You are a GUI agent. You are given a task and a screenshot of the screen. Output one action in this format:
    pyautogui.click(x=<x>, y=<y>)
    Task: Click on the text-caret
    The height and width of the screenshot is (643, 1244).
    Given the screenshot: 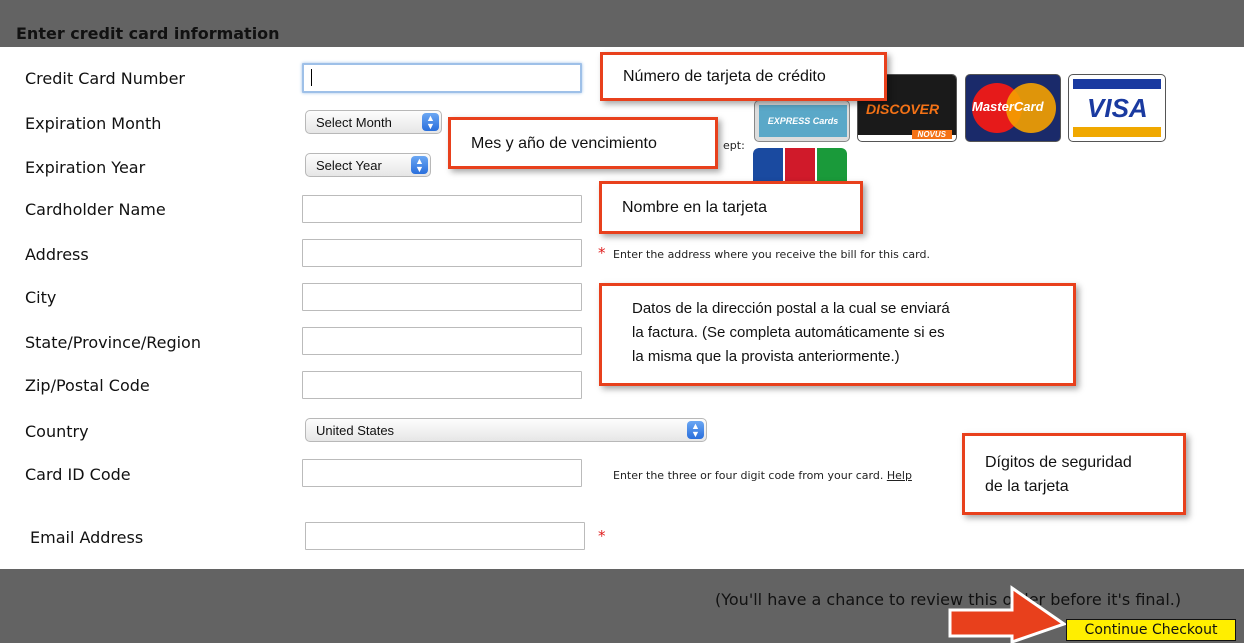 What is the action you would take?
    pyautogui.click(x=311, y=77)
    